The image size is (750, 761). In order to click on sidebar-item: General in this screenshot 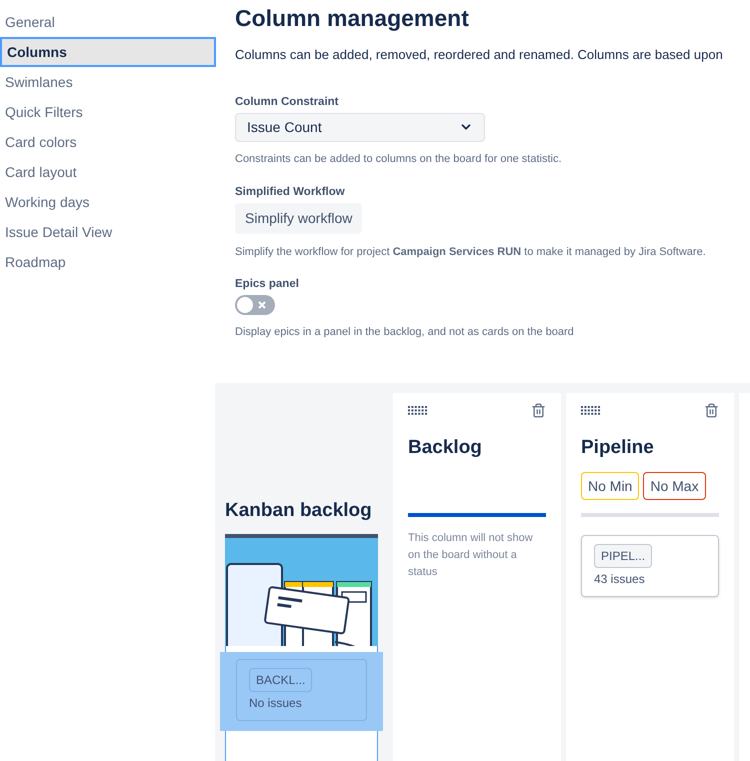, I will do `click(108, 22)`.